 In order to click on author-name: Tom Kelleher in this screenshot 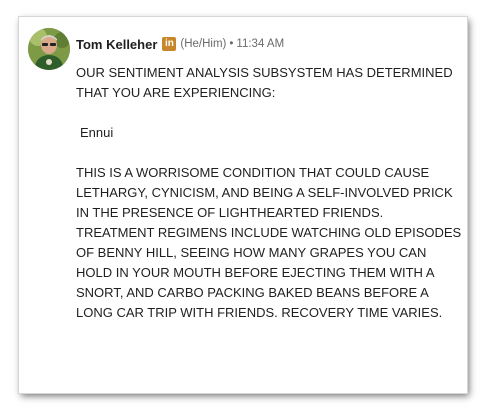, I will do `click(116, 44)`.